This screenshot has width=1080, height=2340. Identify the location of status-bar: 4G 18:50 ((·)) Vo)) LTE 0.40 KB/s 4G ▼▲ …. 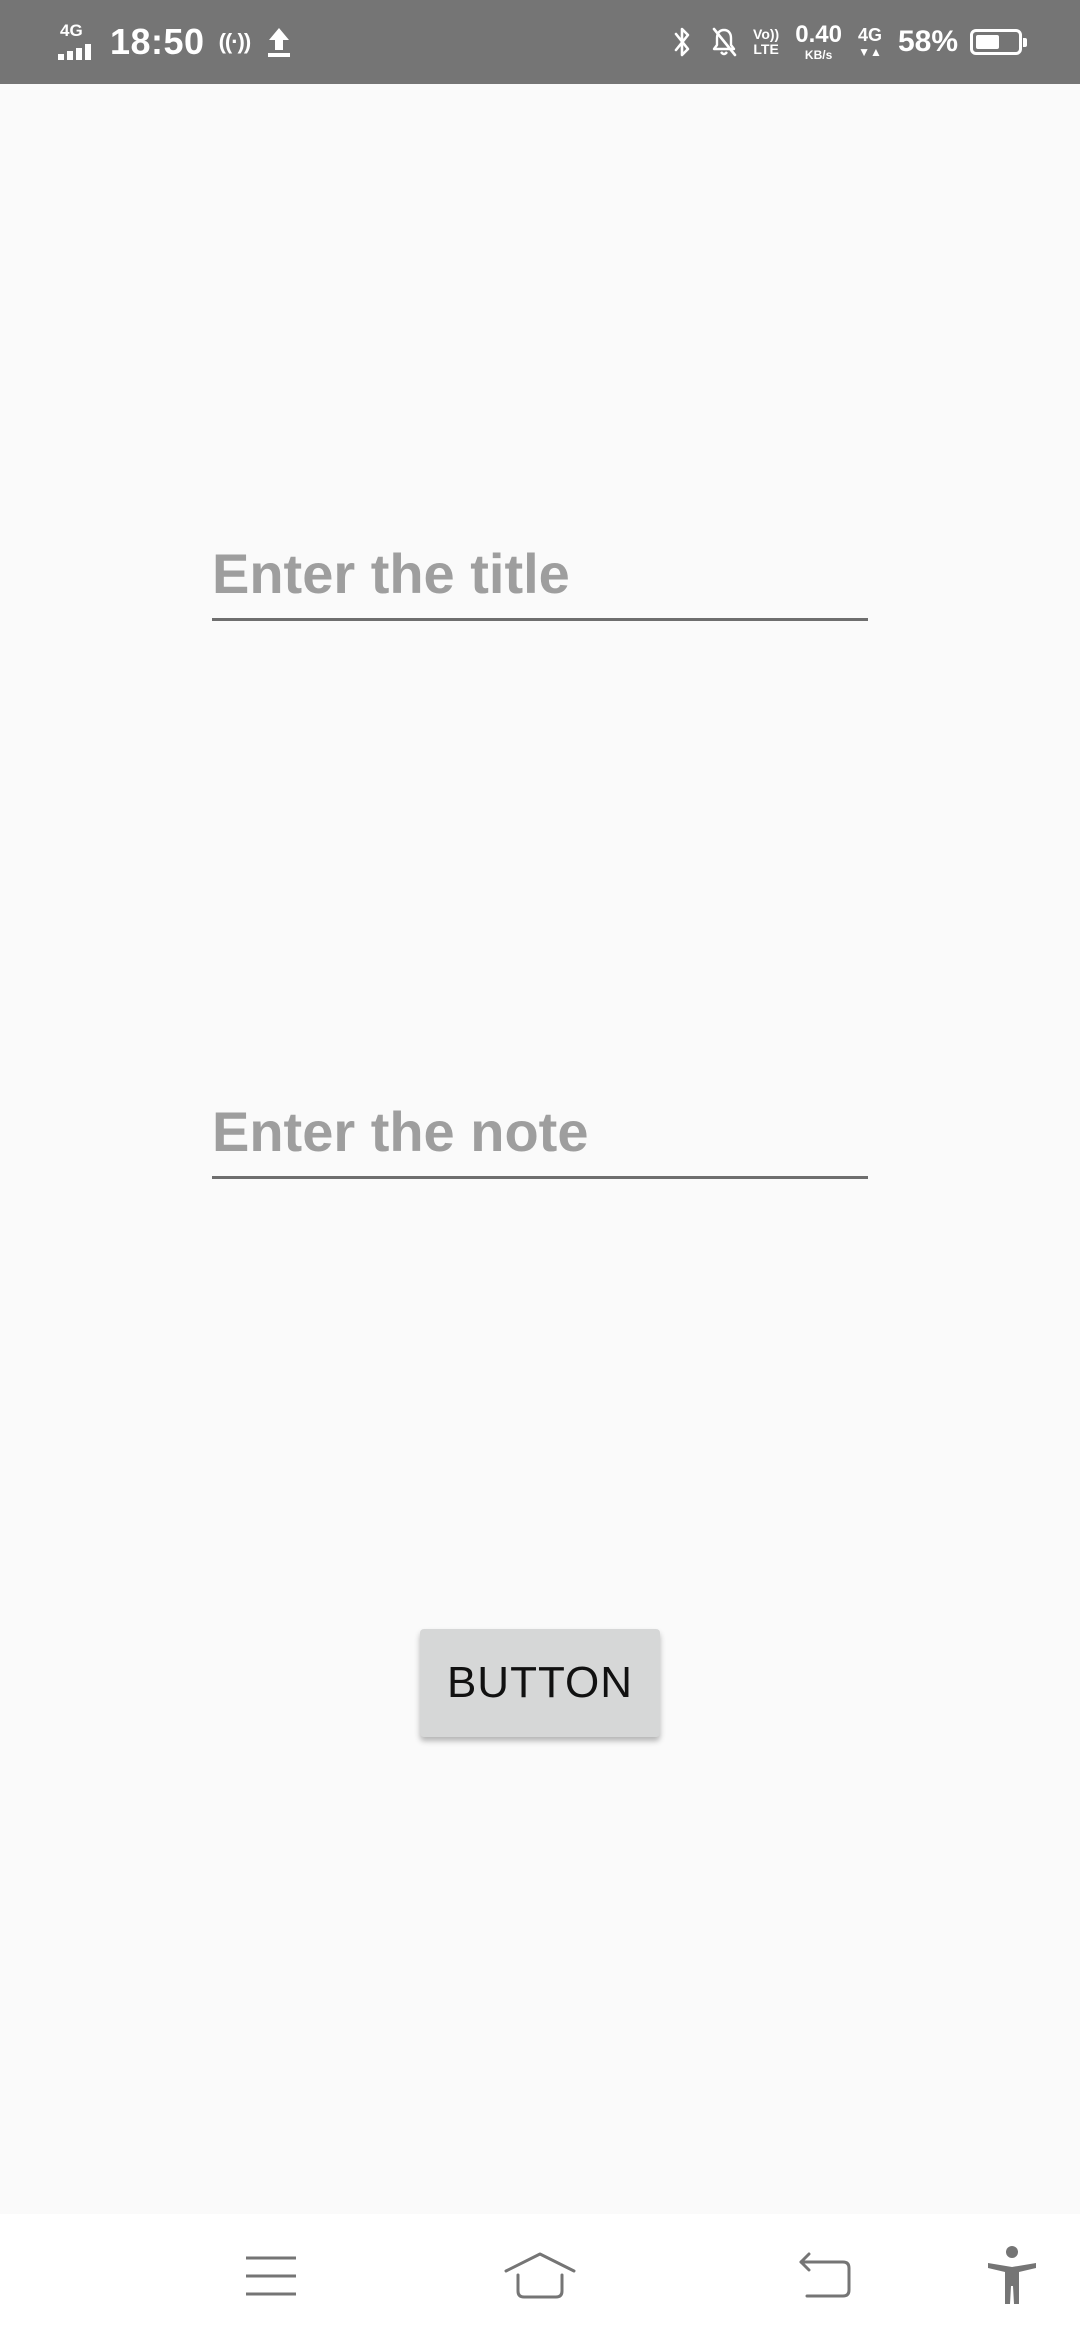
(540, 42).